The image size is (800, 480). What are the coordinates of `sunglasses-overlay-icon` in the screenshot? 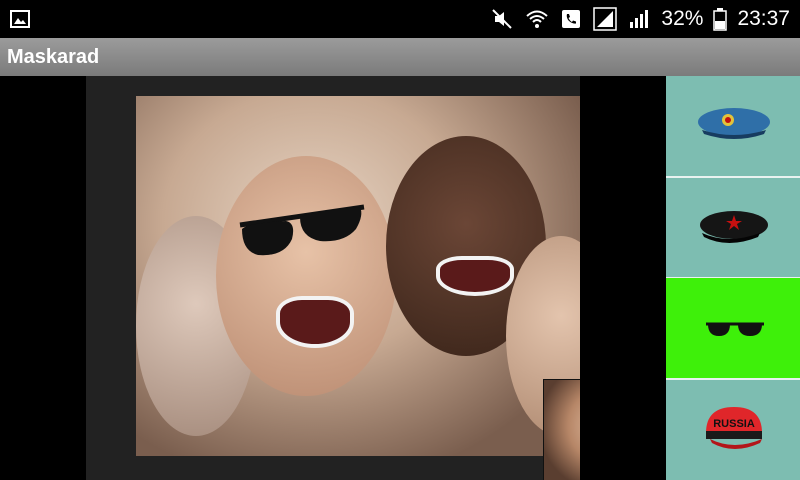 It's located at (302, 230).